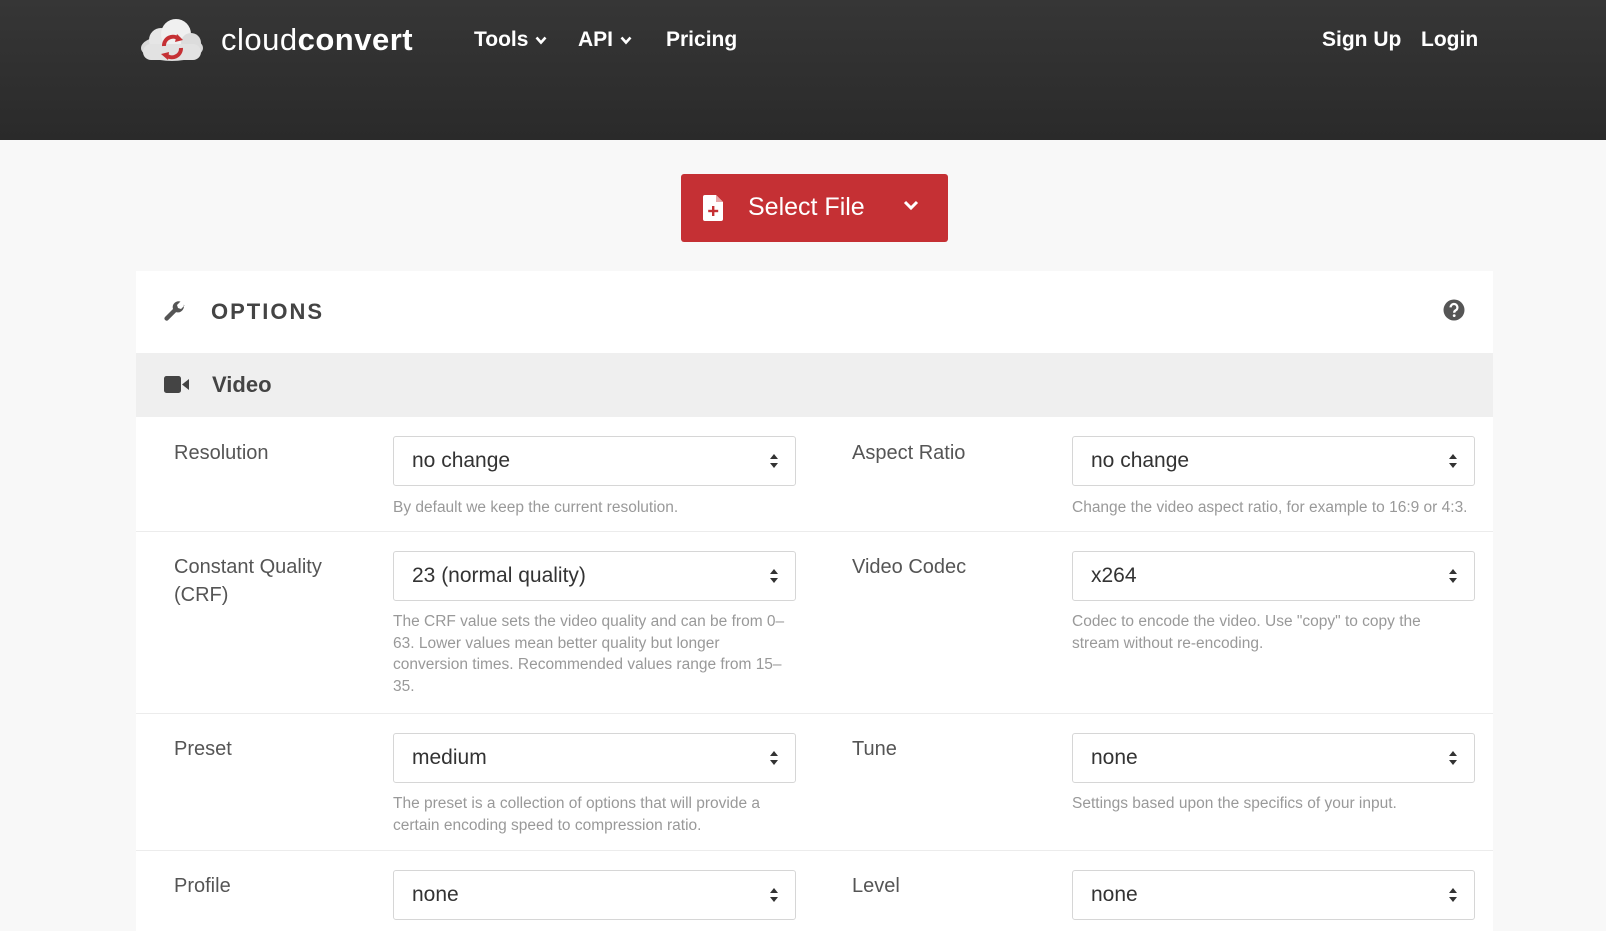  Describe the element at coordinates (435, 894) in the screenshot. I see `profile-value: none` at that location.